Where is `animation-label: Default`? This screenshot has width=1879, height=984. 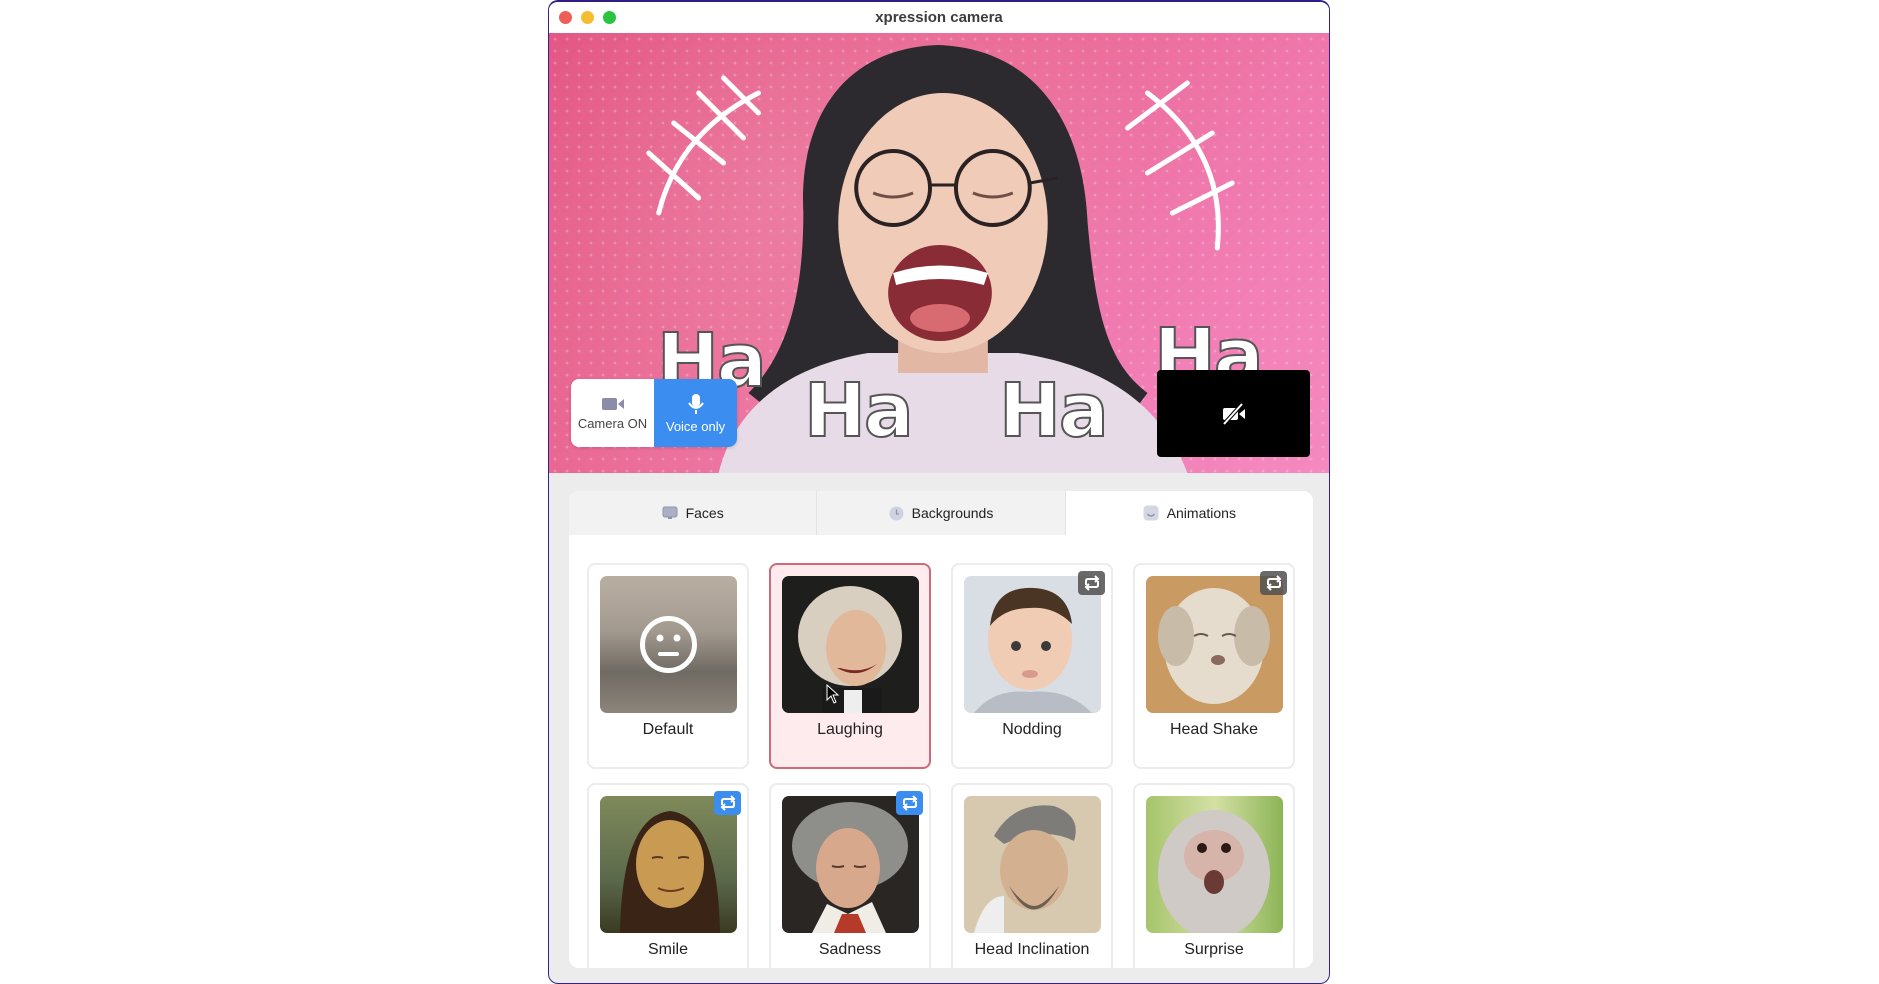 animation-label: Default is located at coordinates (668, 729).